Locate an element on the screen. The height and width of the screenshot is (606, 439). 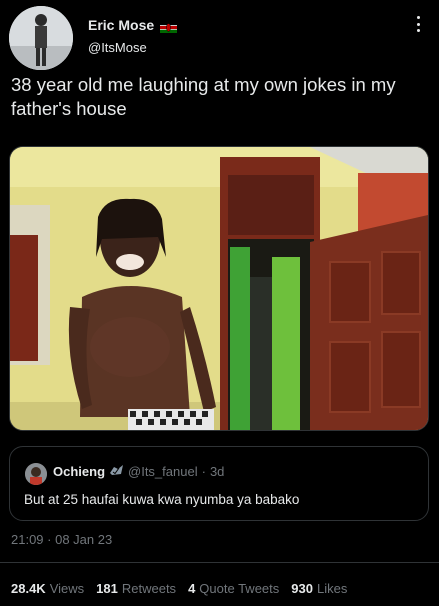
author-avatar is located at coordinates (41, 38).